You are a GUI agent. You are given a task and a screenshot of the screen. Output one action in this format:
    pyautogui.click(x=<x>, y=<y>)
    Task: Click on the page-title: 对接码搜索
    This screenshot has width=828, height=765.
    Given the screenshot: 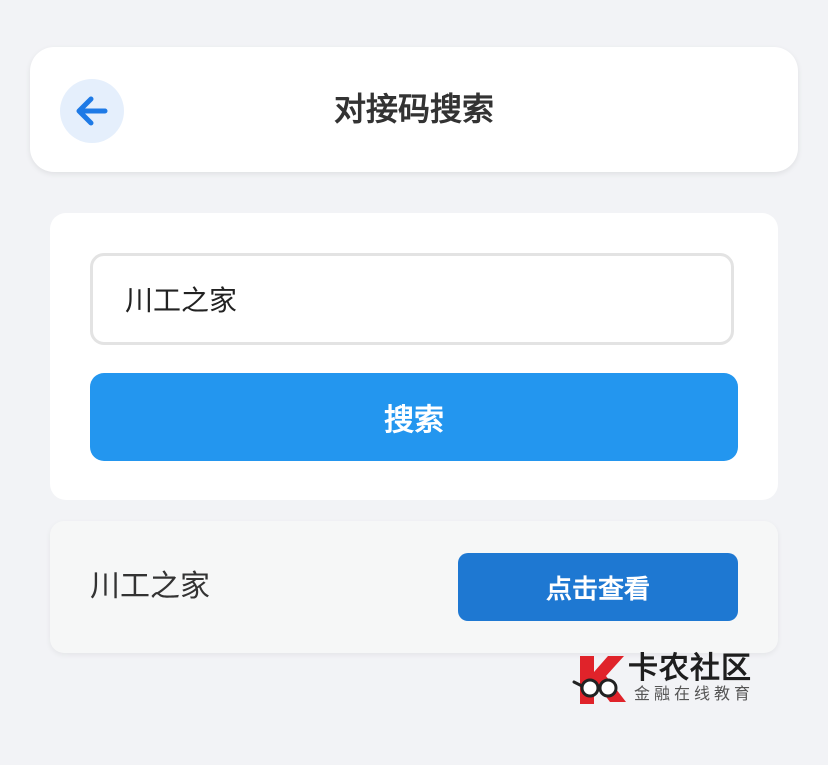 What is the action you would take?
    pyautogui.click(x=413, y=109)
    